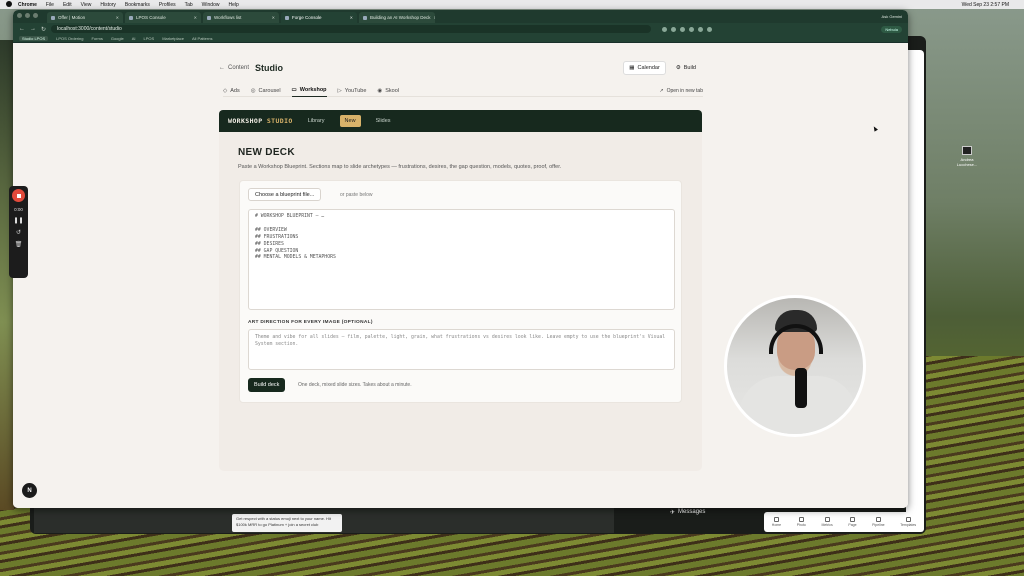 The width and height of the screenshot is (1024, 576). What do you see at coordinates (86, 5) in the screenshot?
I see `menu-view: View` at bounding box center [86, 5].